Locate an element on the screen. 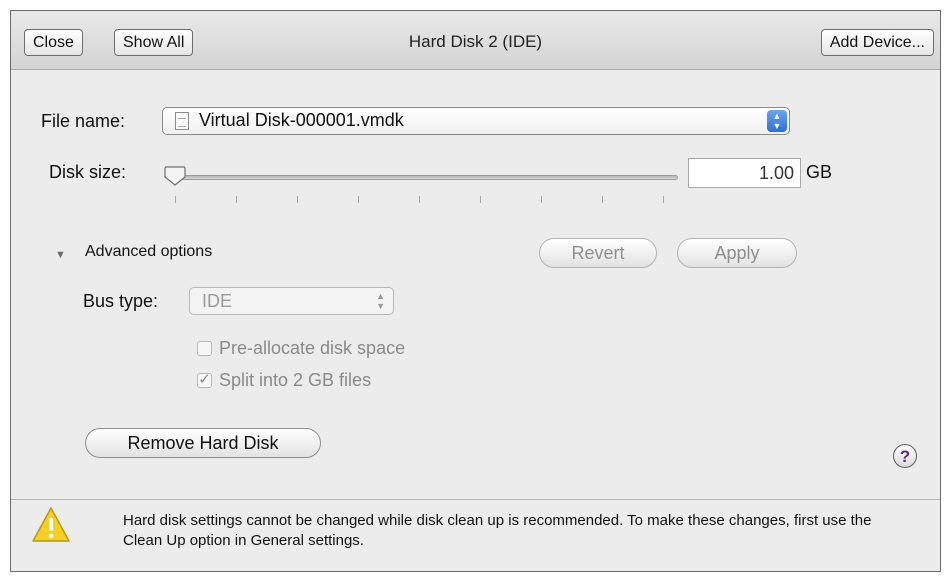  disk-size-unit: GB is located at coordinates (819, 172).